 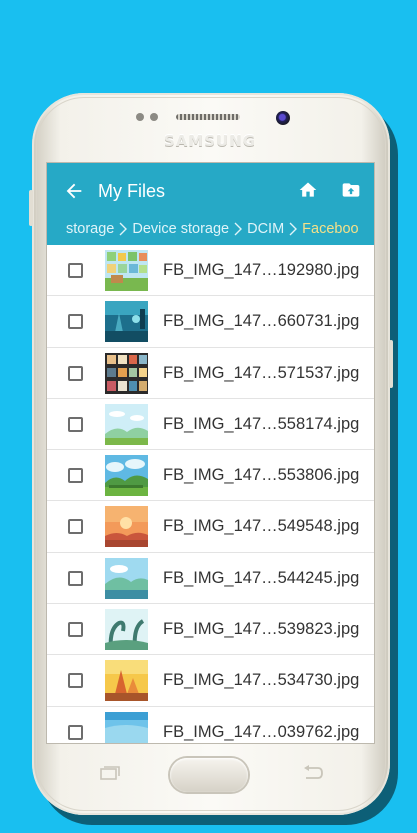 I want to click on file-row: FB_IMG_147…192980.jpg, so click(x=210, y=271).